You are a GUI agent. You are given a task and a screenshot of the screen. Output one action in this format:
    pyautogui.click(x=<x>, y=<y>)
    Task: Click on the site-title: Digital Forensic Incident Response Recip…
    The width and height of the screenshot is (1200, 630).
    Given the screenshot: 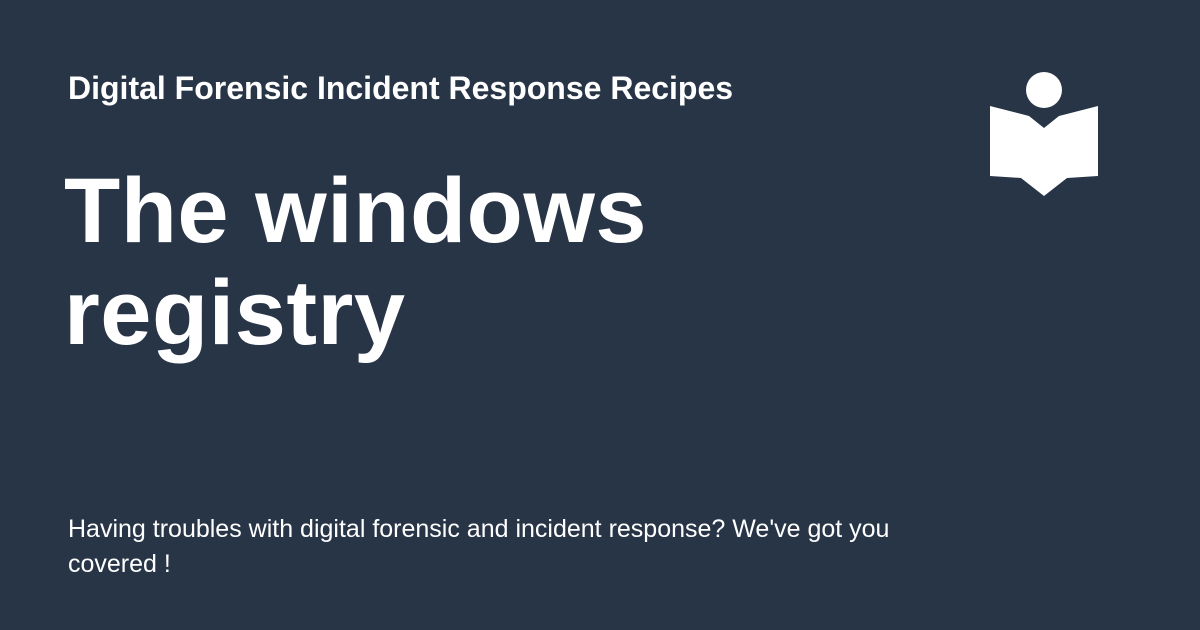 What is the action you would take?
    pyautogui.click(x=401, y=88)
    